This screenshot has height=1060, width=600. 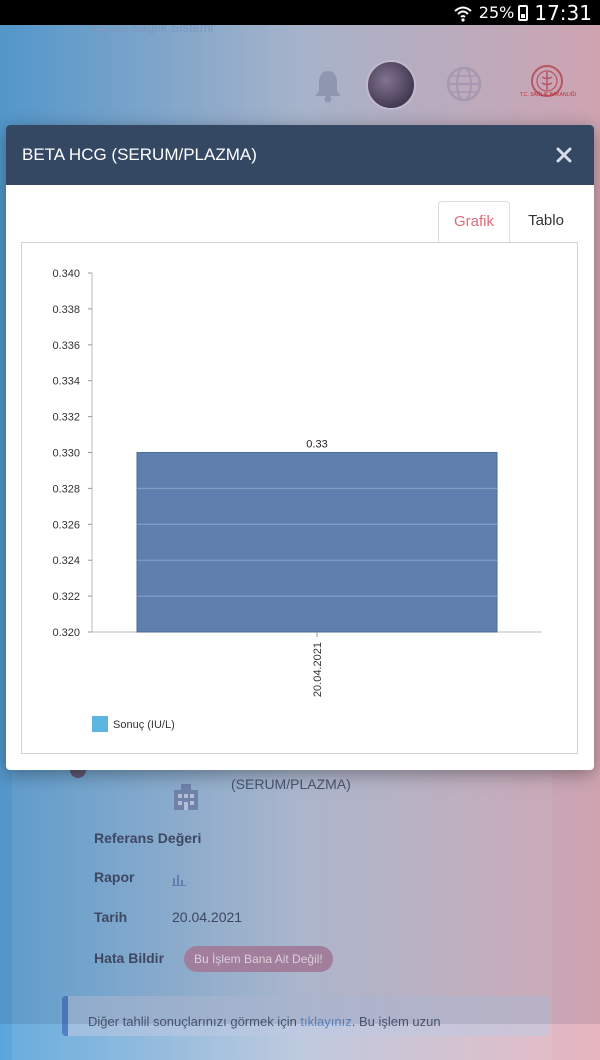 I want to click on y-tick-label: 0.320, so click(x=66, y=633).